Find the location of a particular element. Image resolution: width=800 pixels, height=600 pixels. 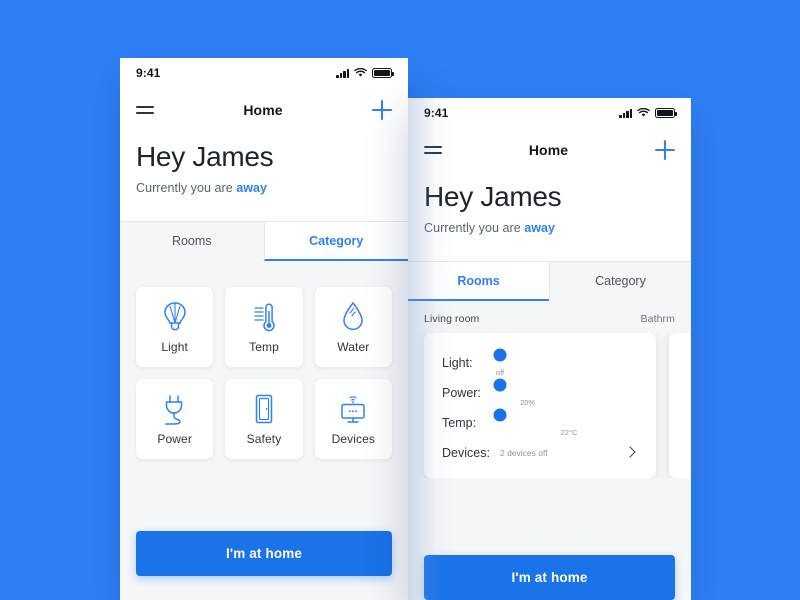

control-label: Devices: is located at coordinates (466, 452).